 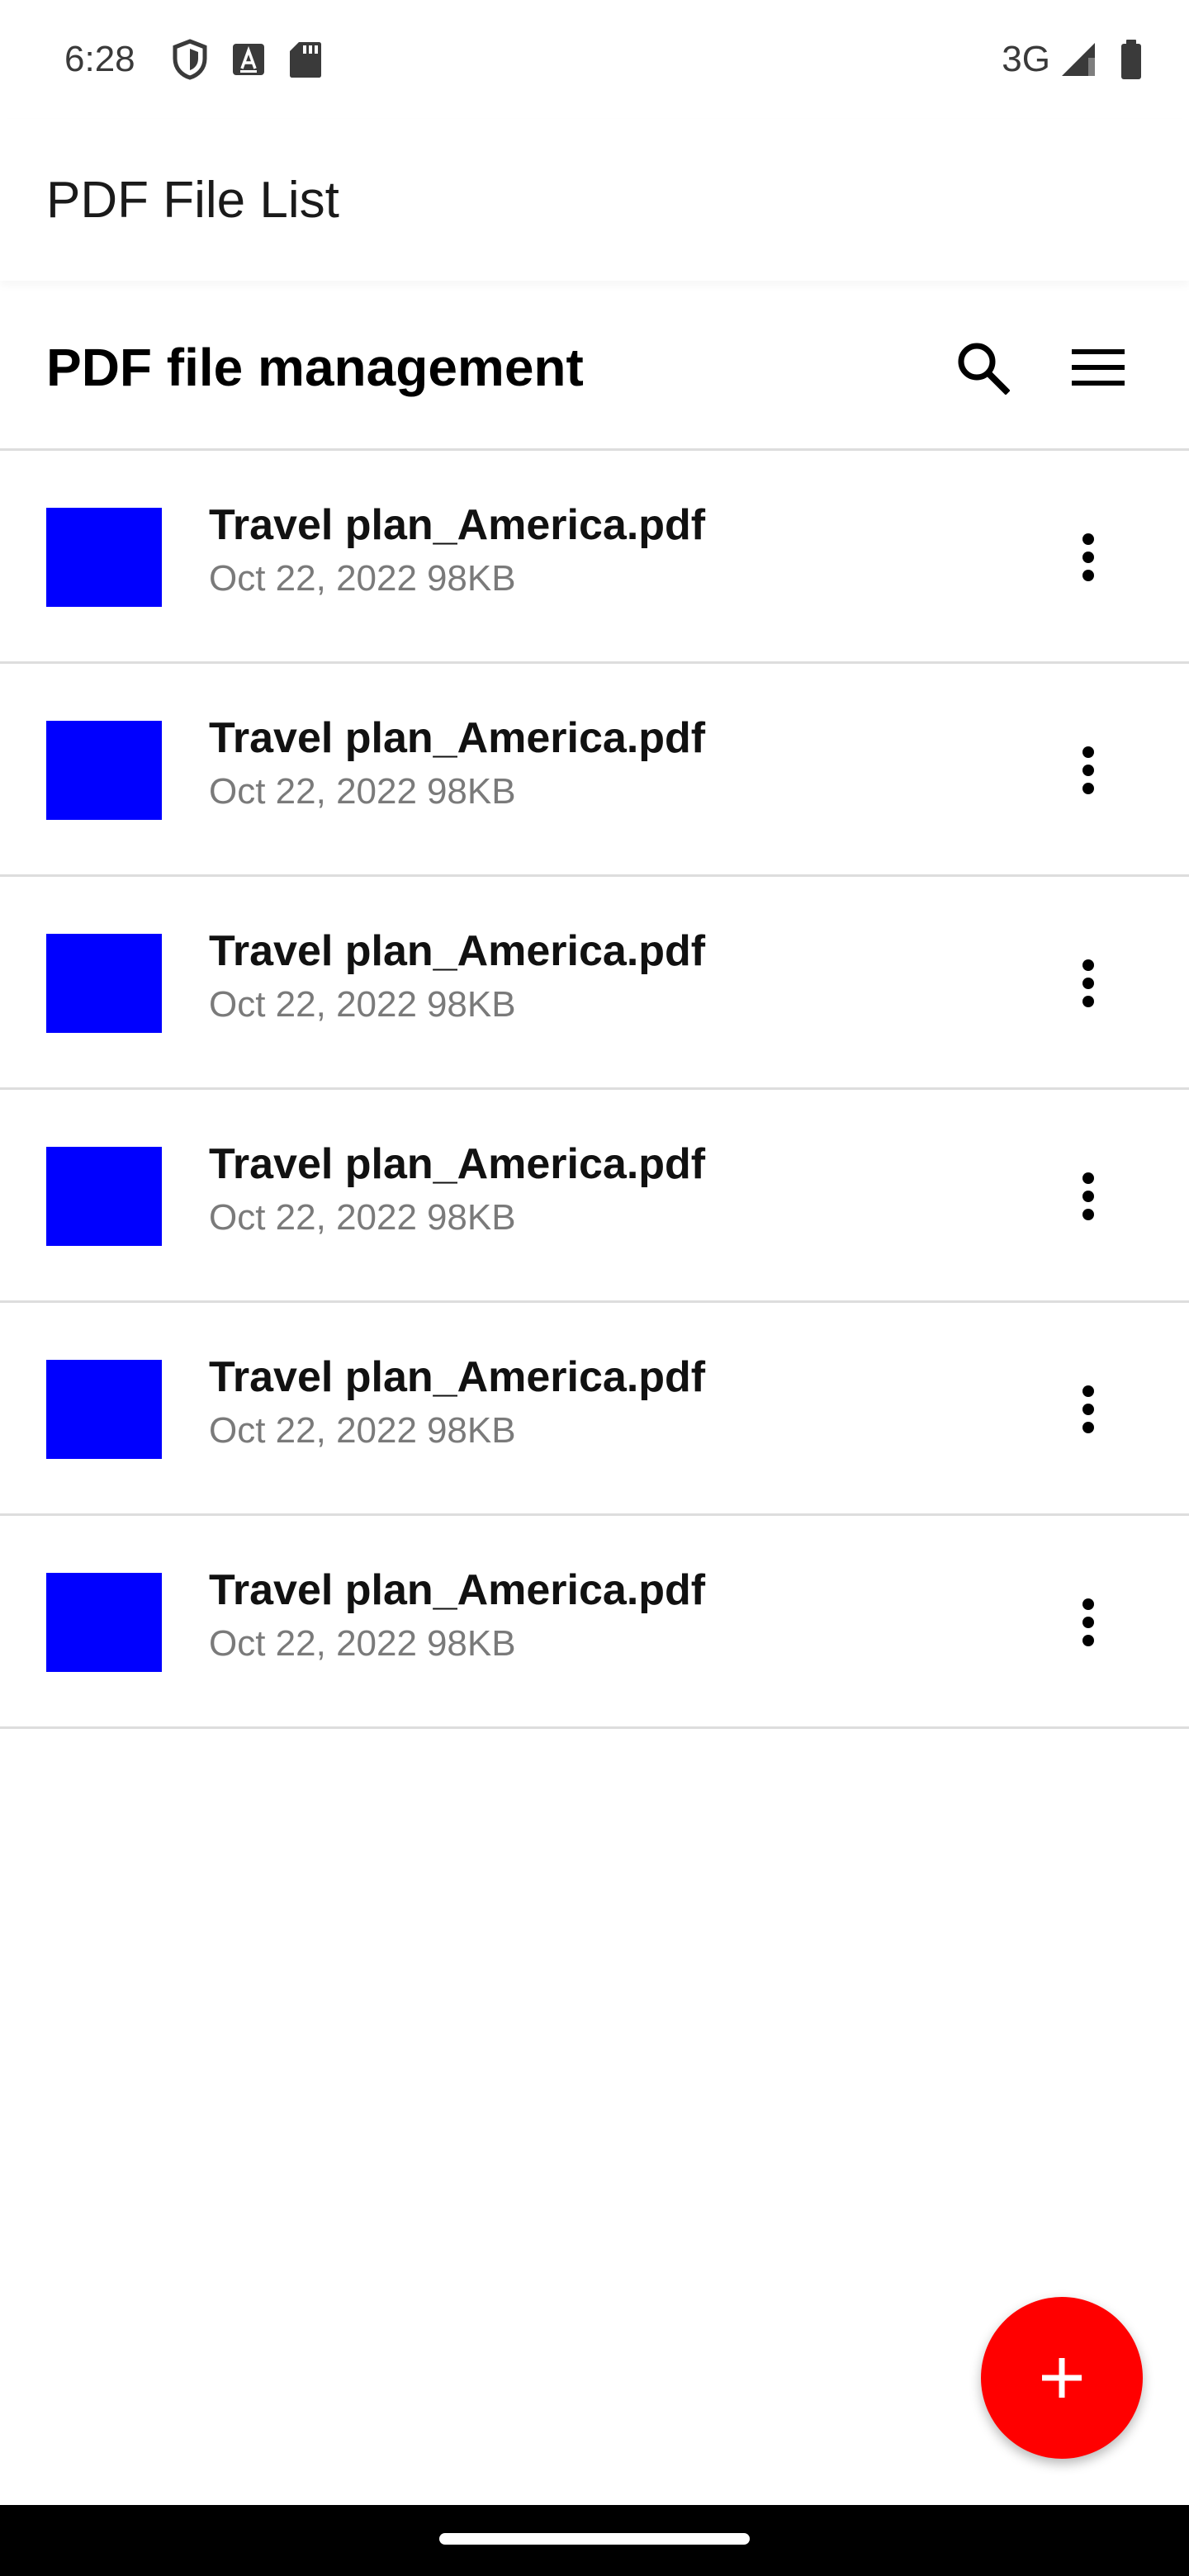 What do you see at coordinates (190, 59) in the screenshot?
I see `shield-icon` at bounding box center [190, 59].